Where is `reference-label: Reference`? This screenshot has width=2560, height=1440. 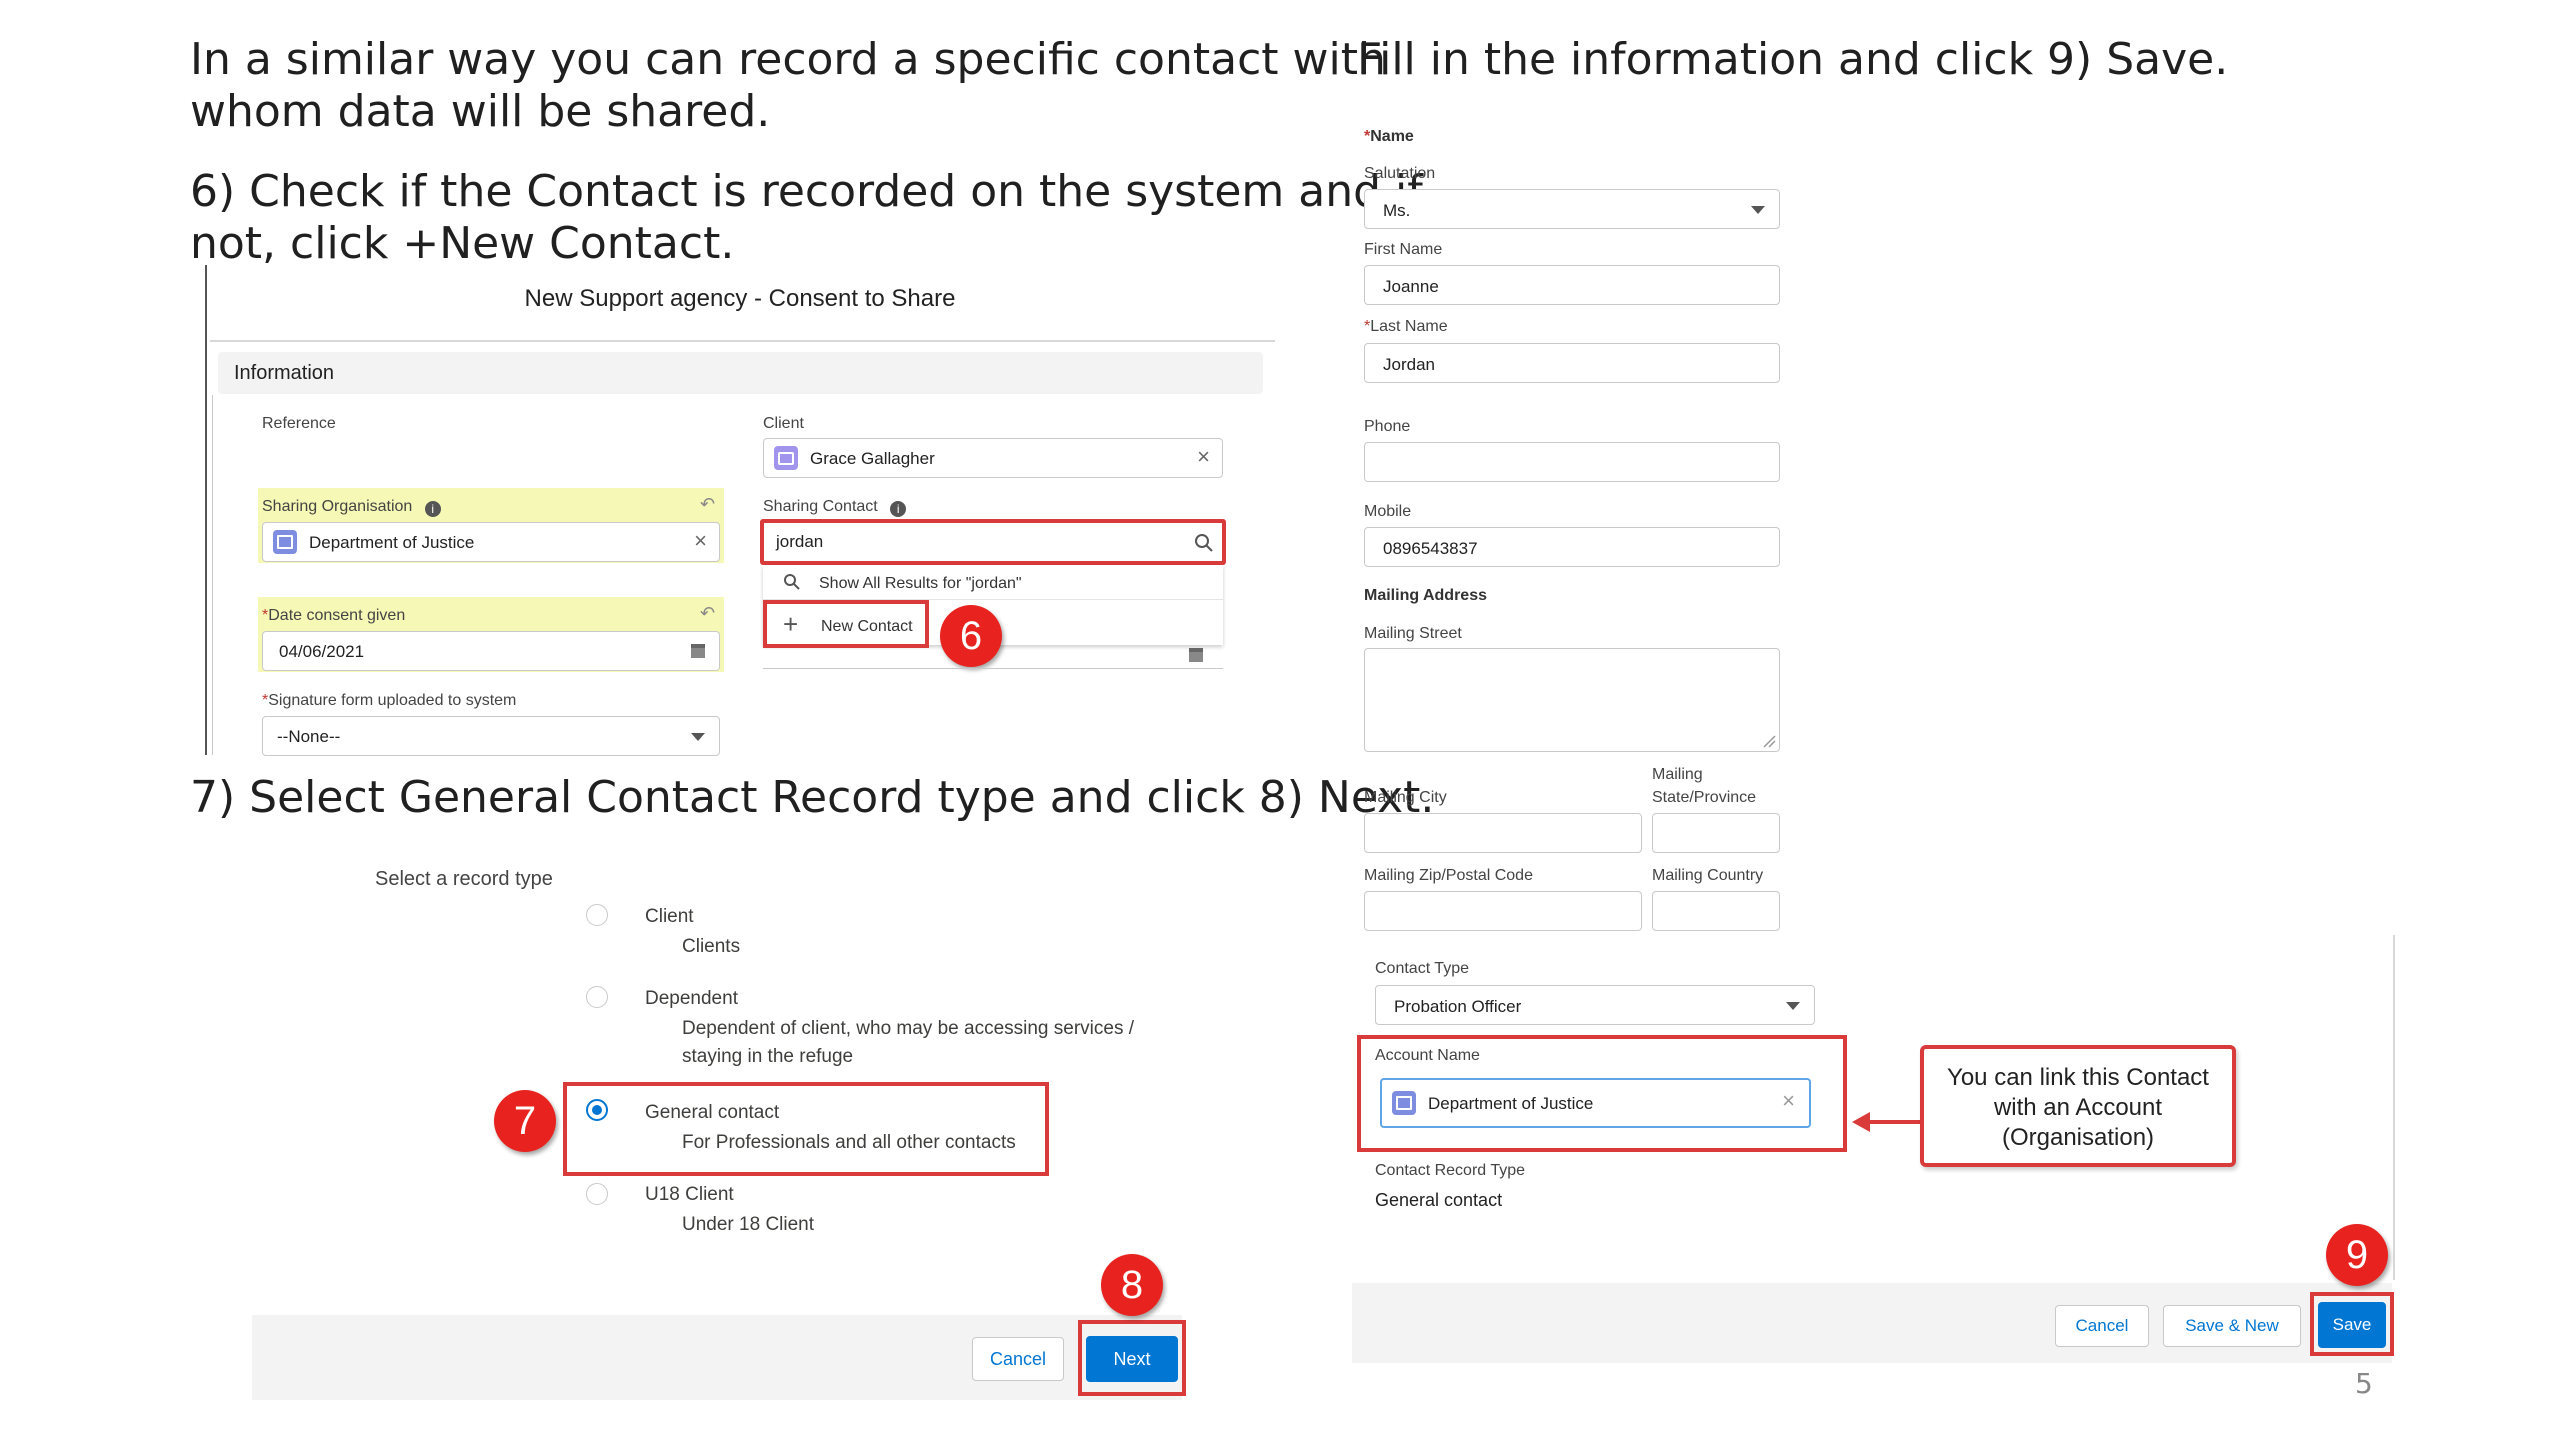 reference-label: Reference is located at coordinates (299, 423).